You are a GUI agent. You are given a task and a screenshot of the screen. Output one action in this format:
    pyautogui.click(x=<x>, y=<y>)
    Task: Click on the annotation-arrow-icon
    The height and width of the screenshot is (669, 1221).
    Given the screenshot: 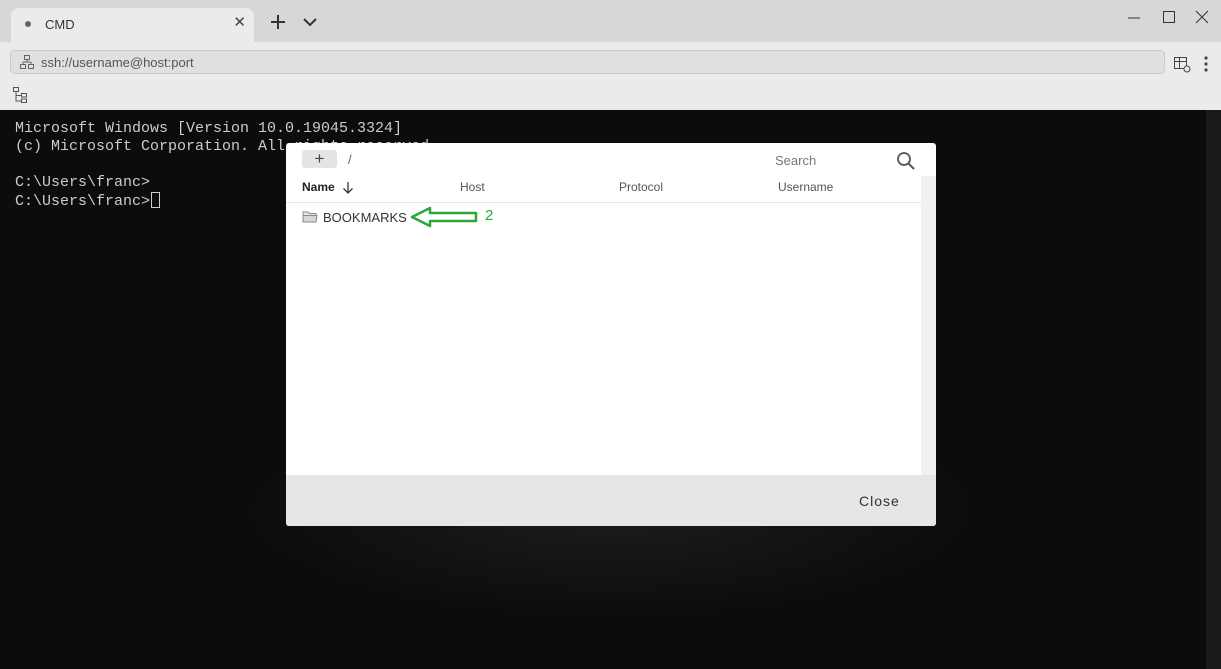 What is the action you would take?
    pyautogui.click(x=444, y=217)
    